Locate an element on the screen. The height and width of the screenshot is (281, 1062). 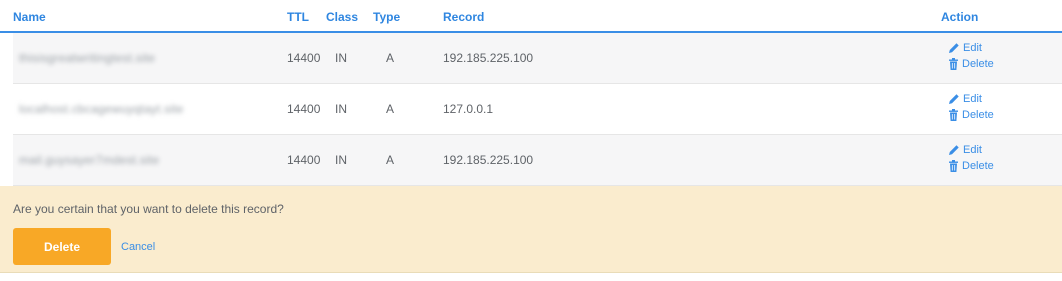
table-header: Name TTL Class Type Record Action is located at coordinates (531, 16).